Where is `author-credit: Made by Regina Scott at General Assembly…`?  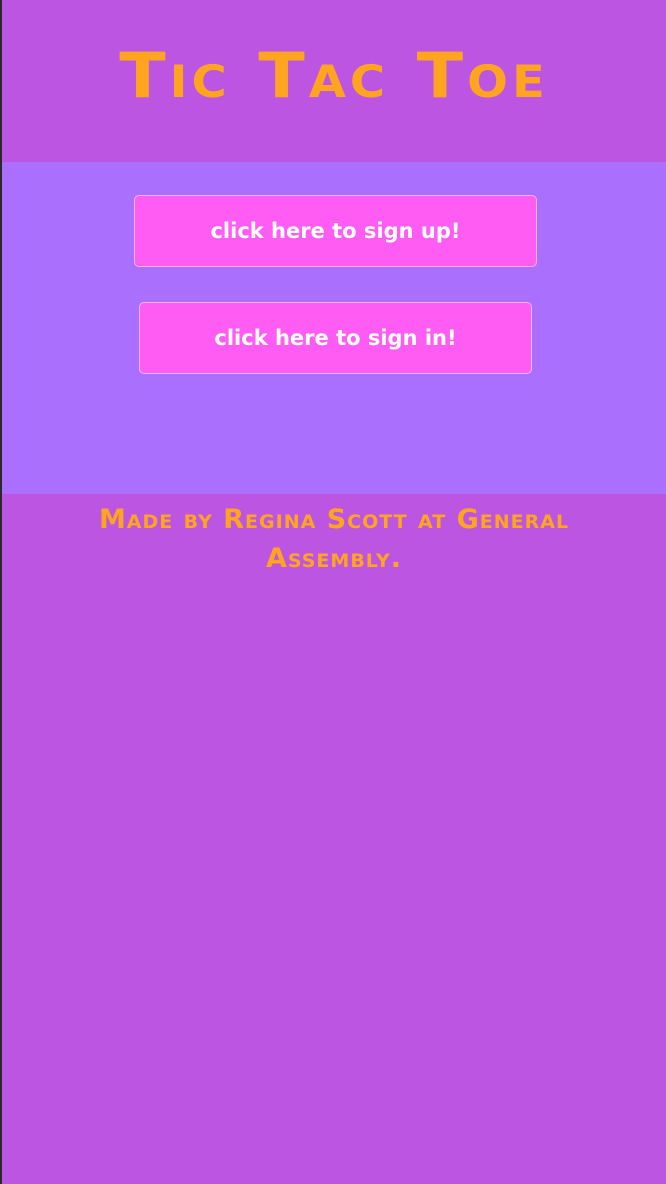
author-credit: Made by Regina Scott at General Assembly… is located at coordinates (334, 539).